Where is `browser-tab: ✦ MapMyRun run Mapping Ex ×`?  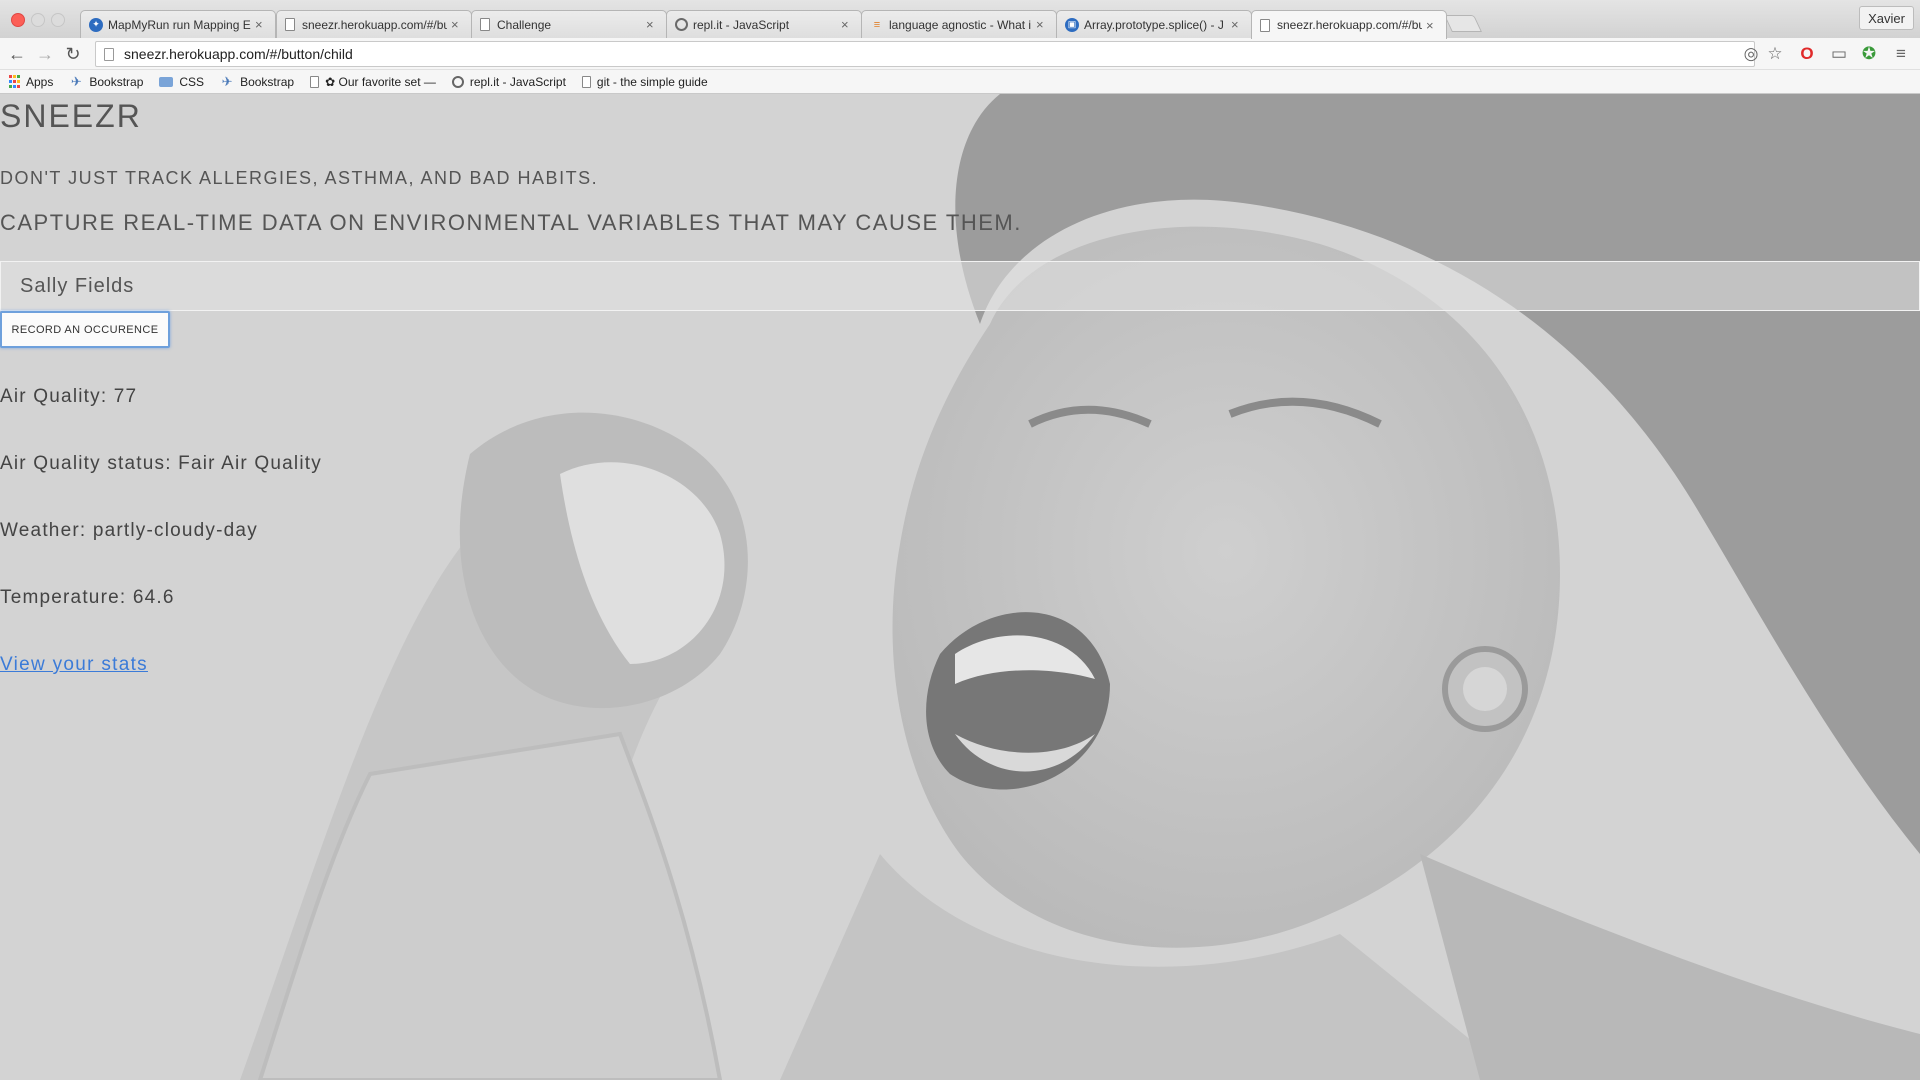
browser-tab: ✦ MapMyRun run Mapping Ex × is located at coordinates (178, 24).